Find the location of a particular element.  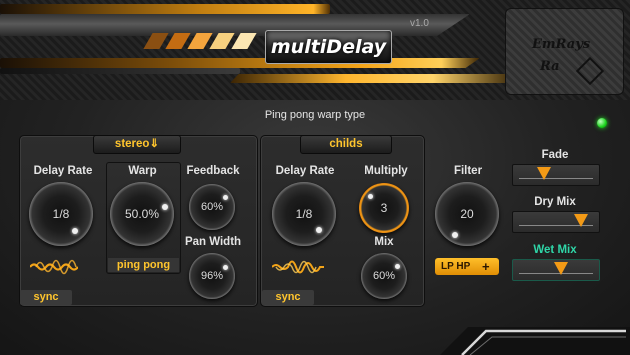

dry-mix-label: Dry Mix is located at coordinates (555, 202).